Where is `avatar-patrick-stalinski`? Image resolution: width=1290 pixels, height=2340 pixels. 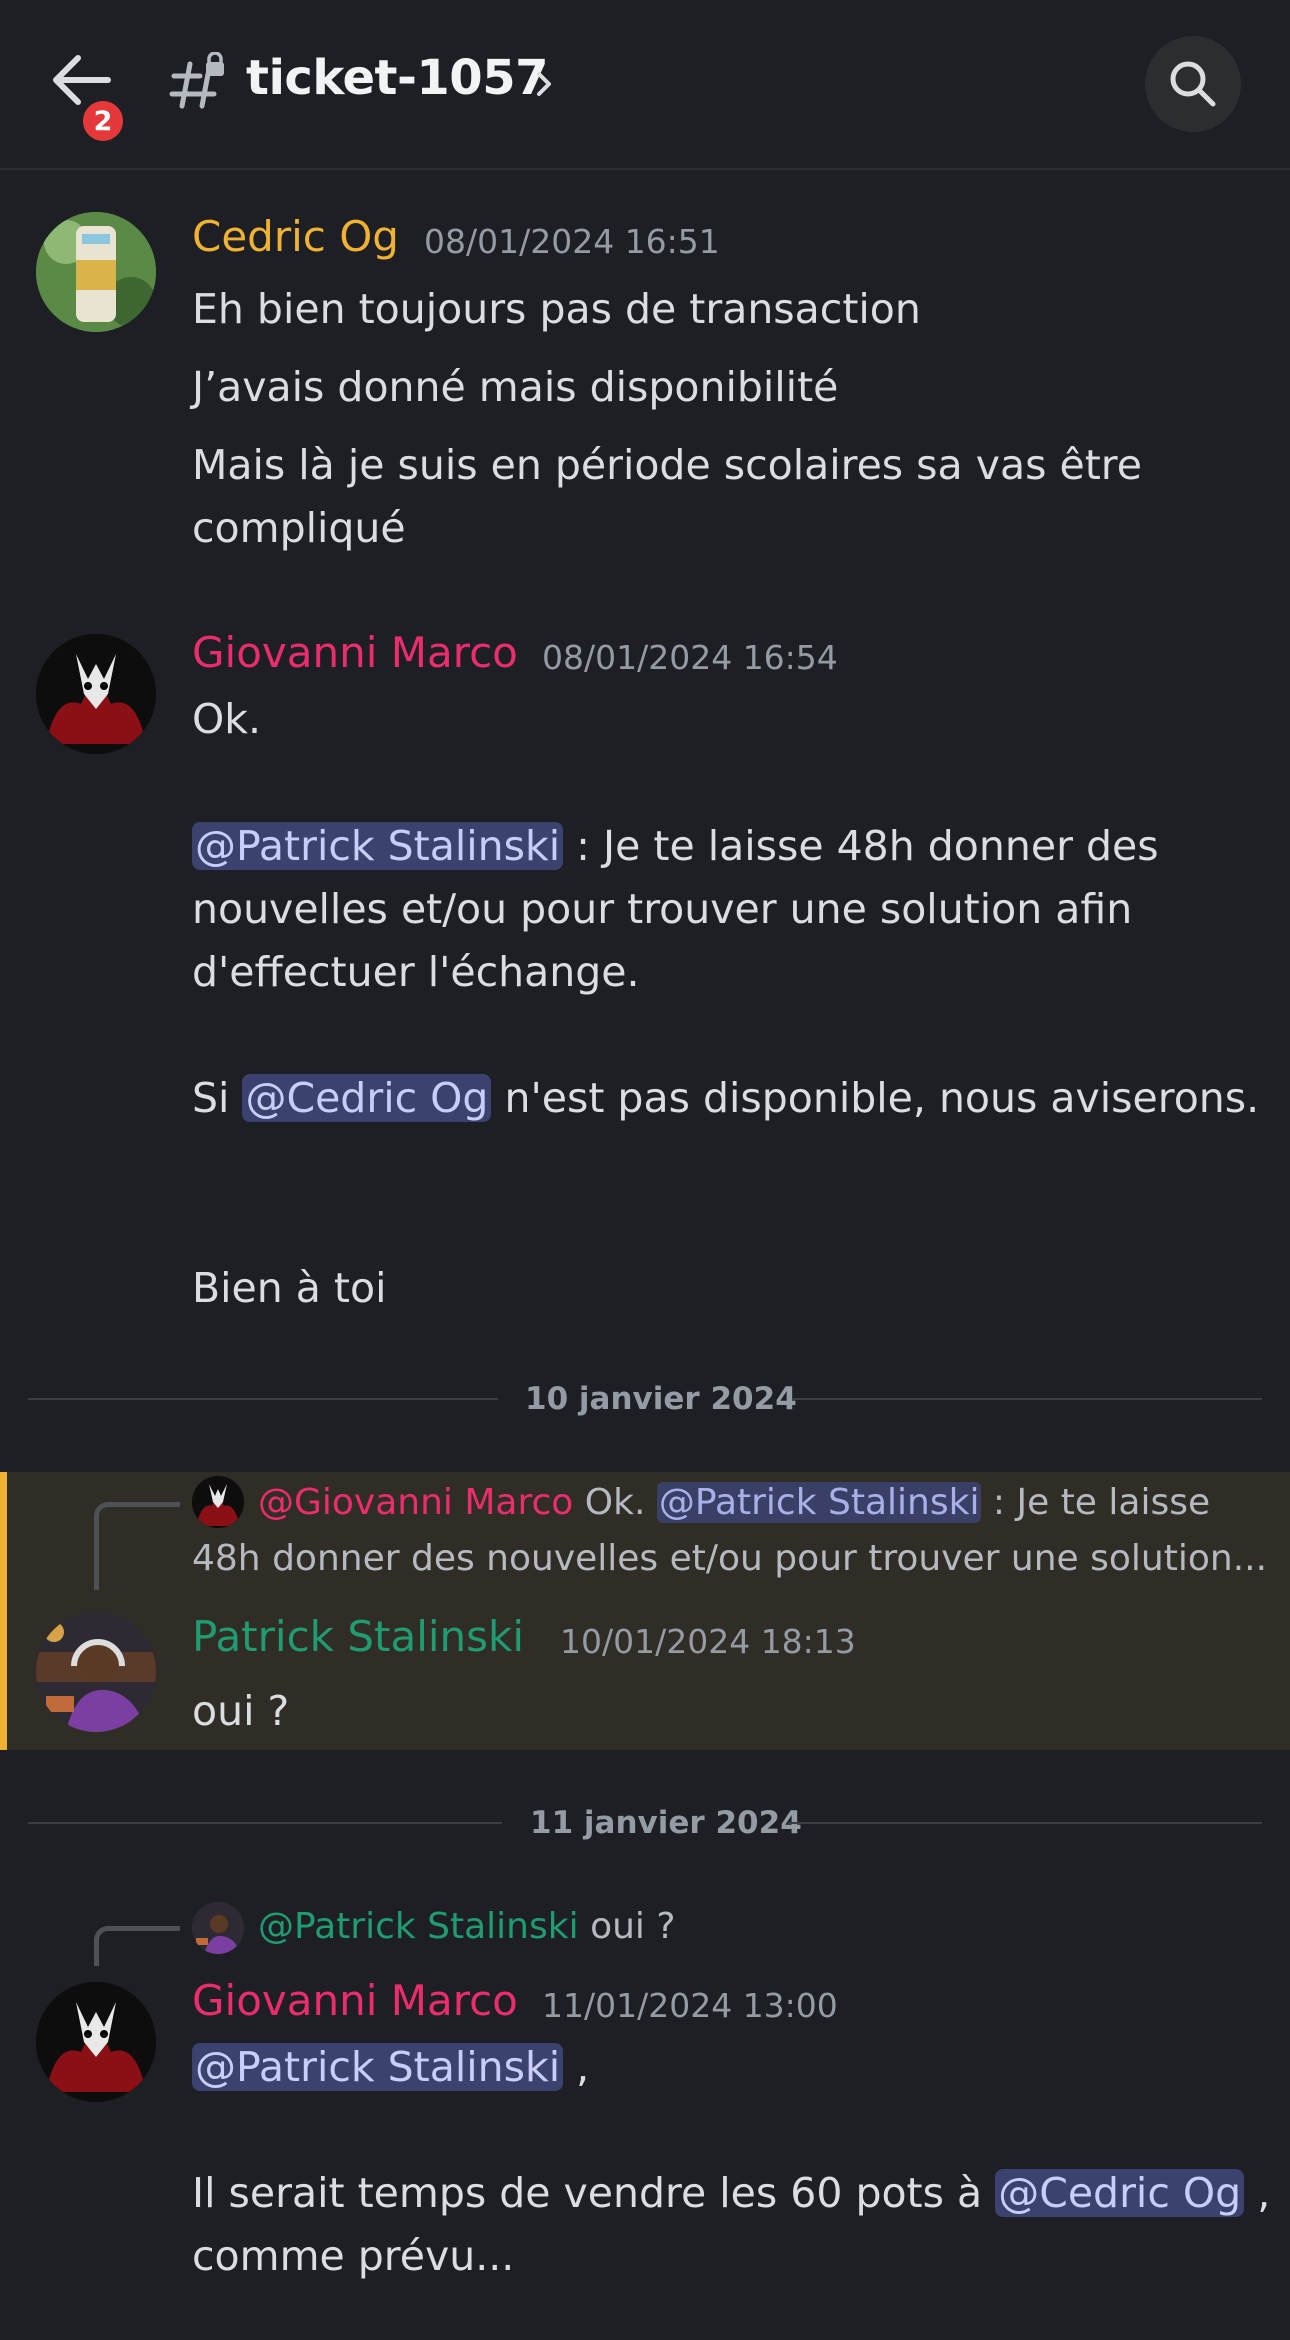
avatar-patrick-stalinski is located at coordinates (96, 1672).